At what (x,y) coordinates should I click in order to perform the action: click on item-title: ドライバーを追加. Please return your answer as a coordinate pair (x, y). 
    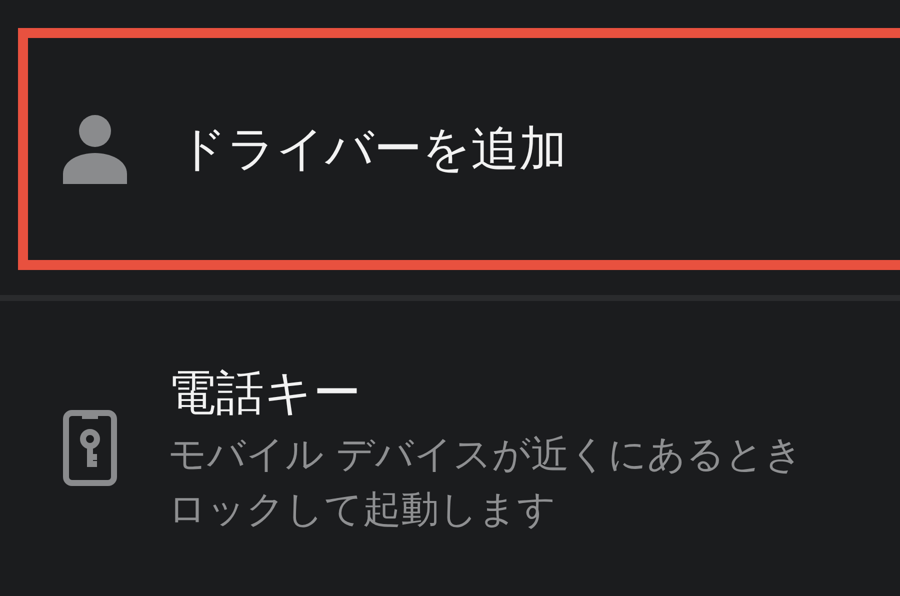
    Looking at the image, I should click on (372, 149).